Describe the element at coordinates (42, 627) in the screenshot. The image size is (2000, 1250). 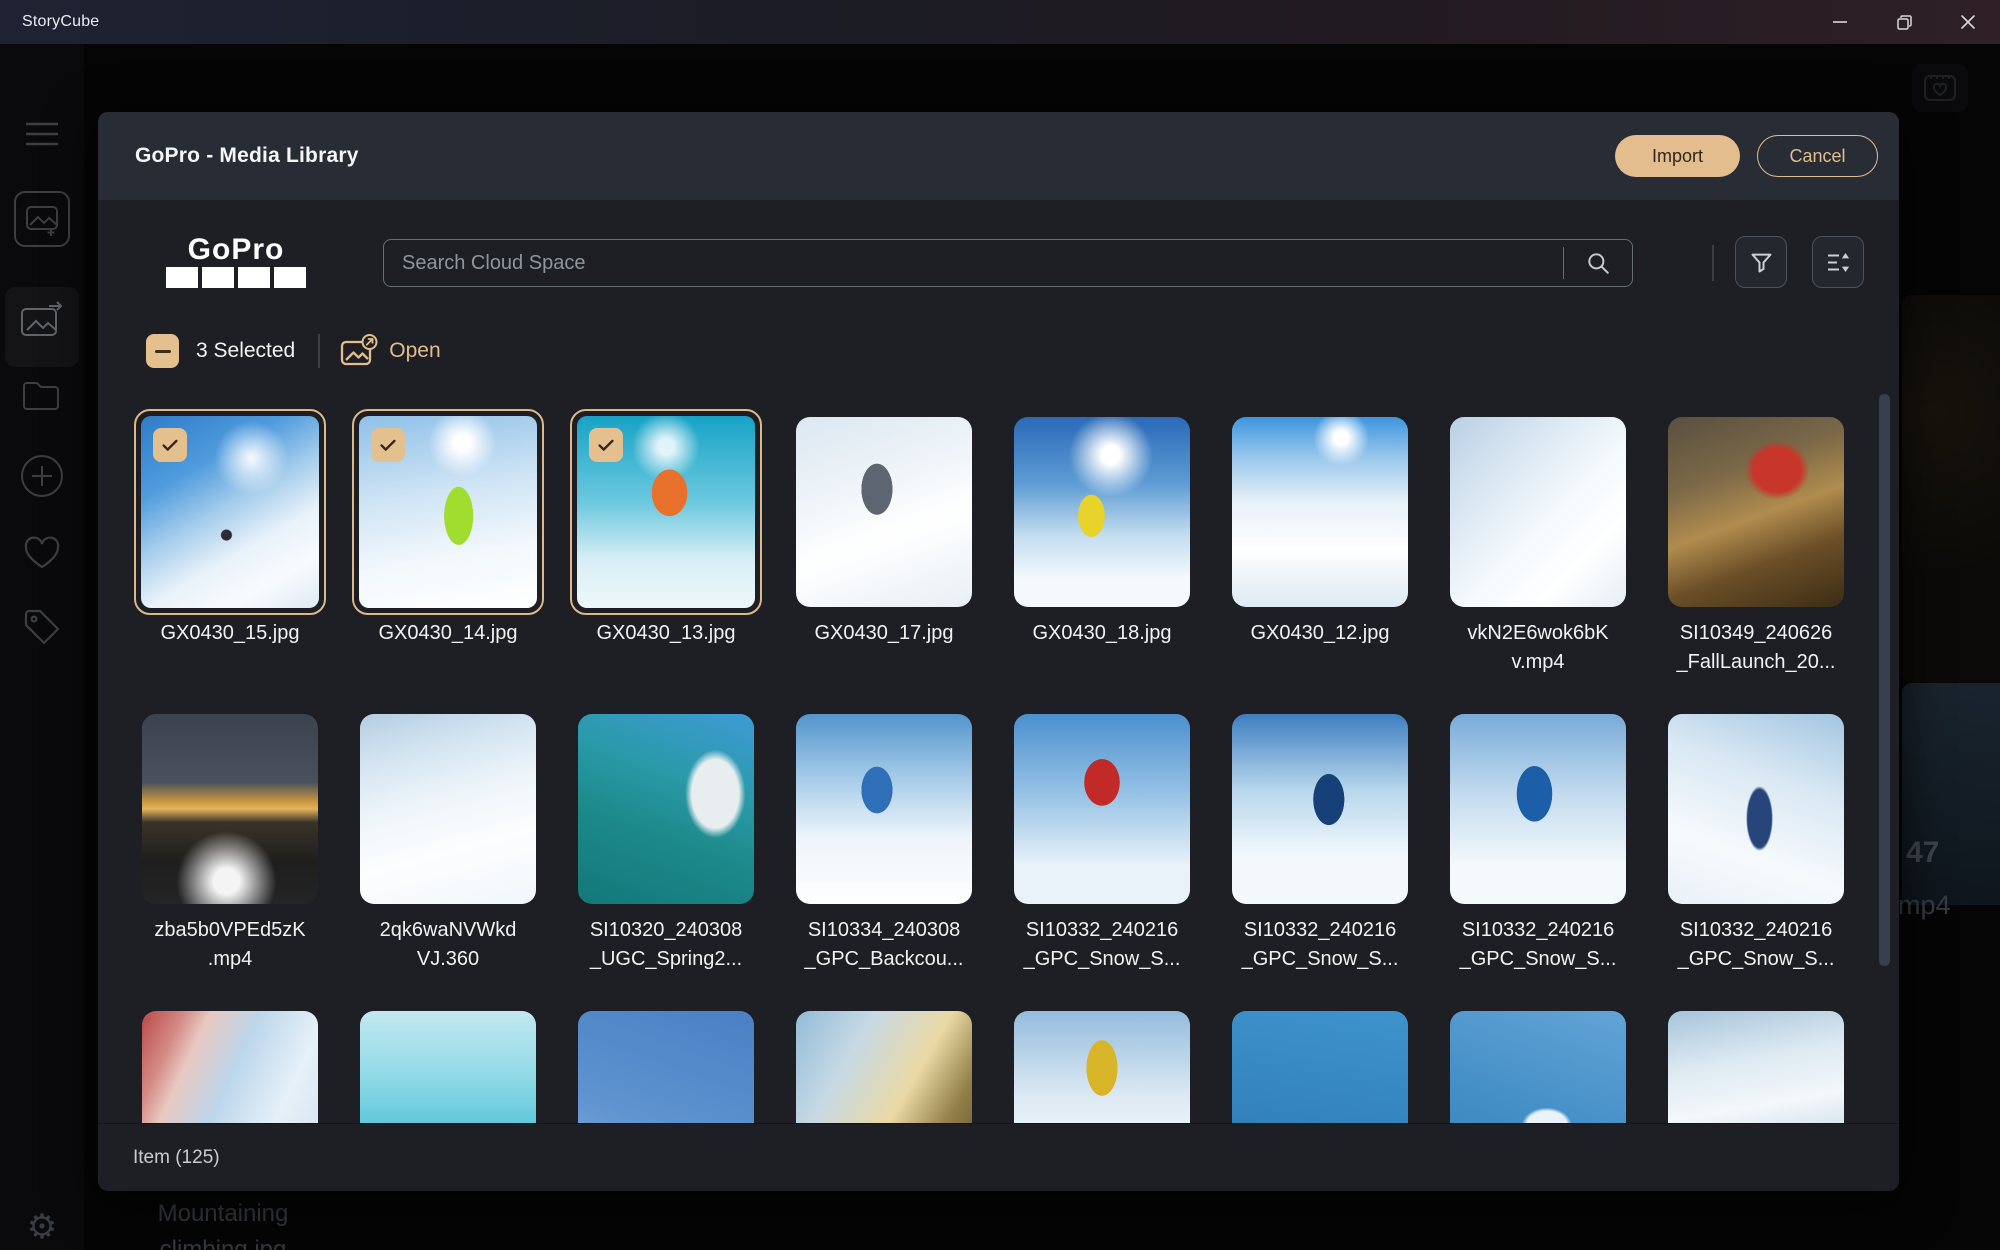
I see `sidebar-item-tags` at that location.